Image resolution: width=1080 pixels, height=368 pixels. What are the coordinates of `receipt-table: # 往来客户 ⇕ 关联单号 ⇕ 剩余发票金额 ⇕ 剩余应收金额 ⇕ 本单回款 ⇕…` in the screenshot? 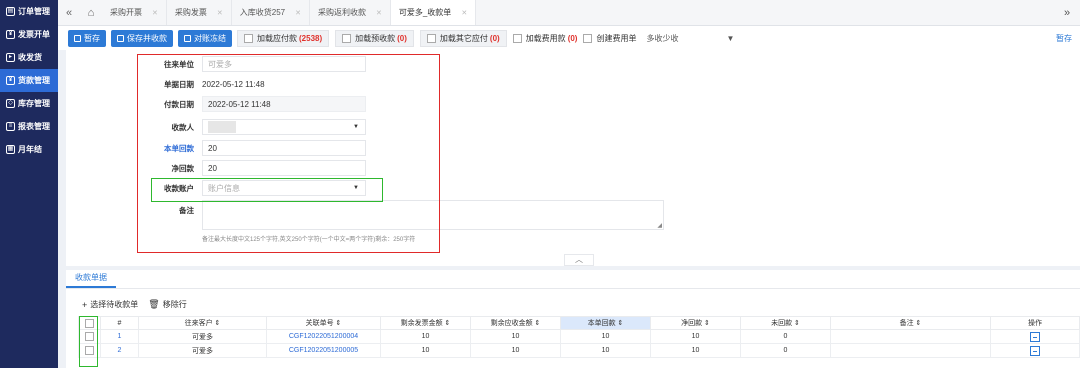 It's located at (579, 337).